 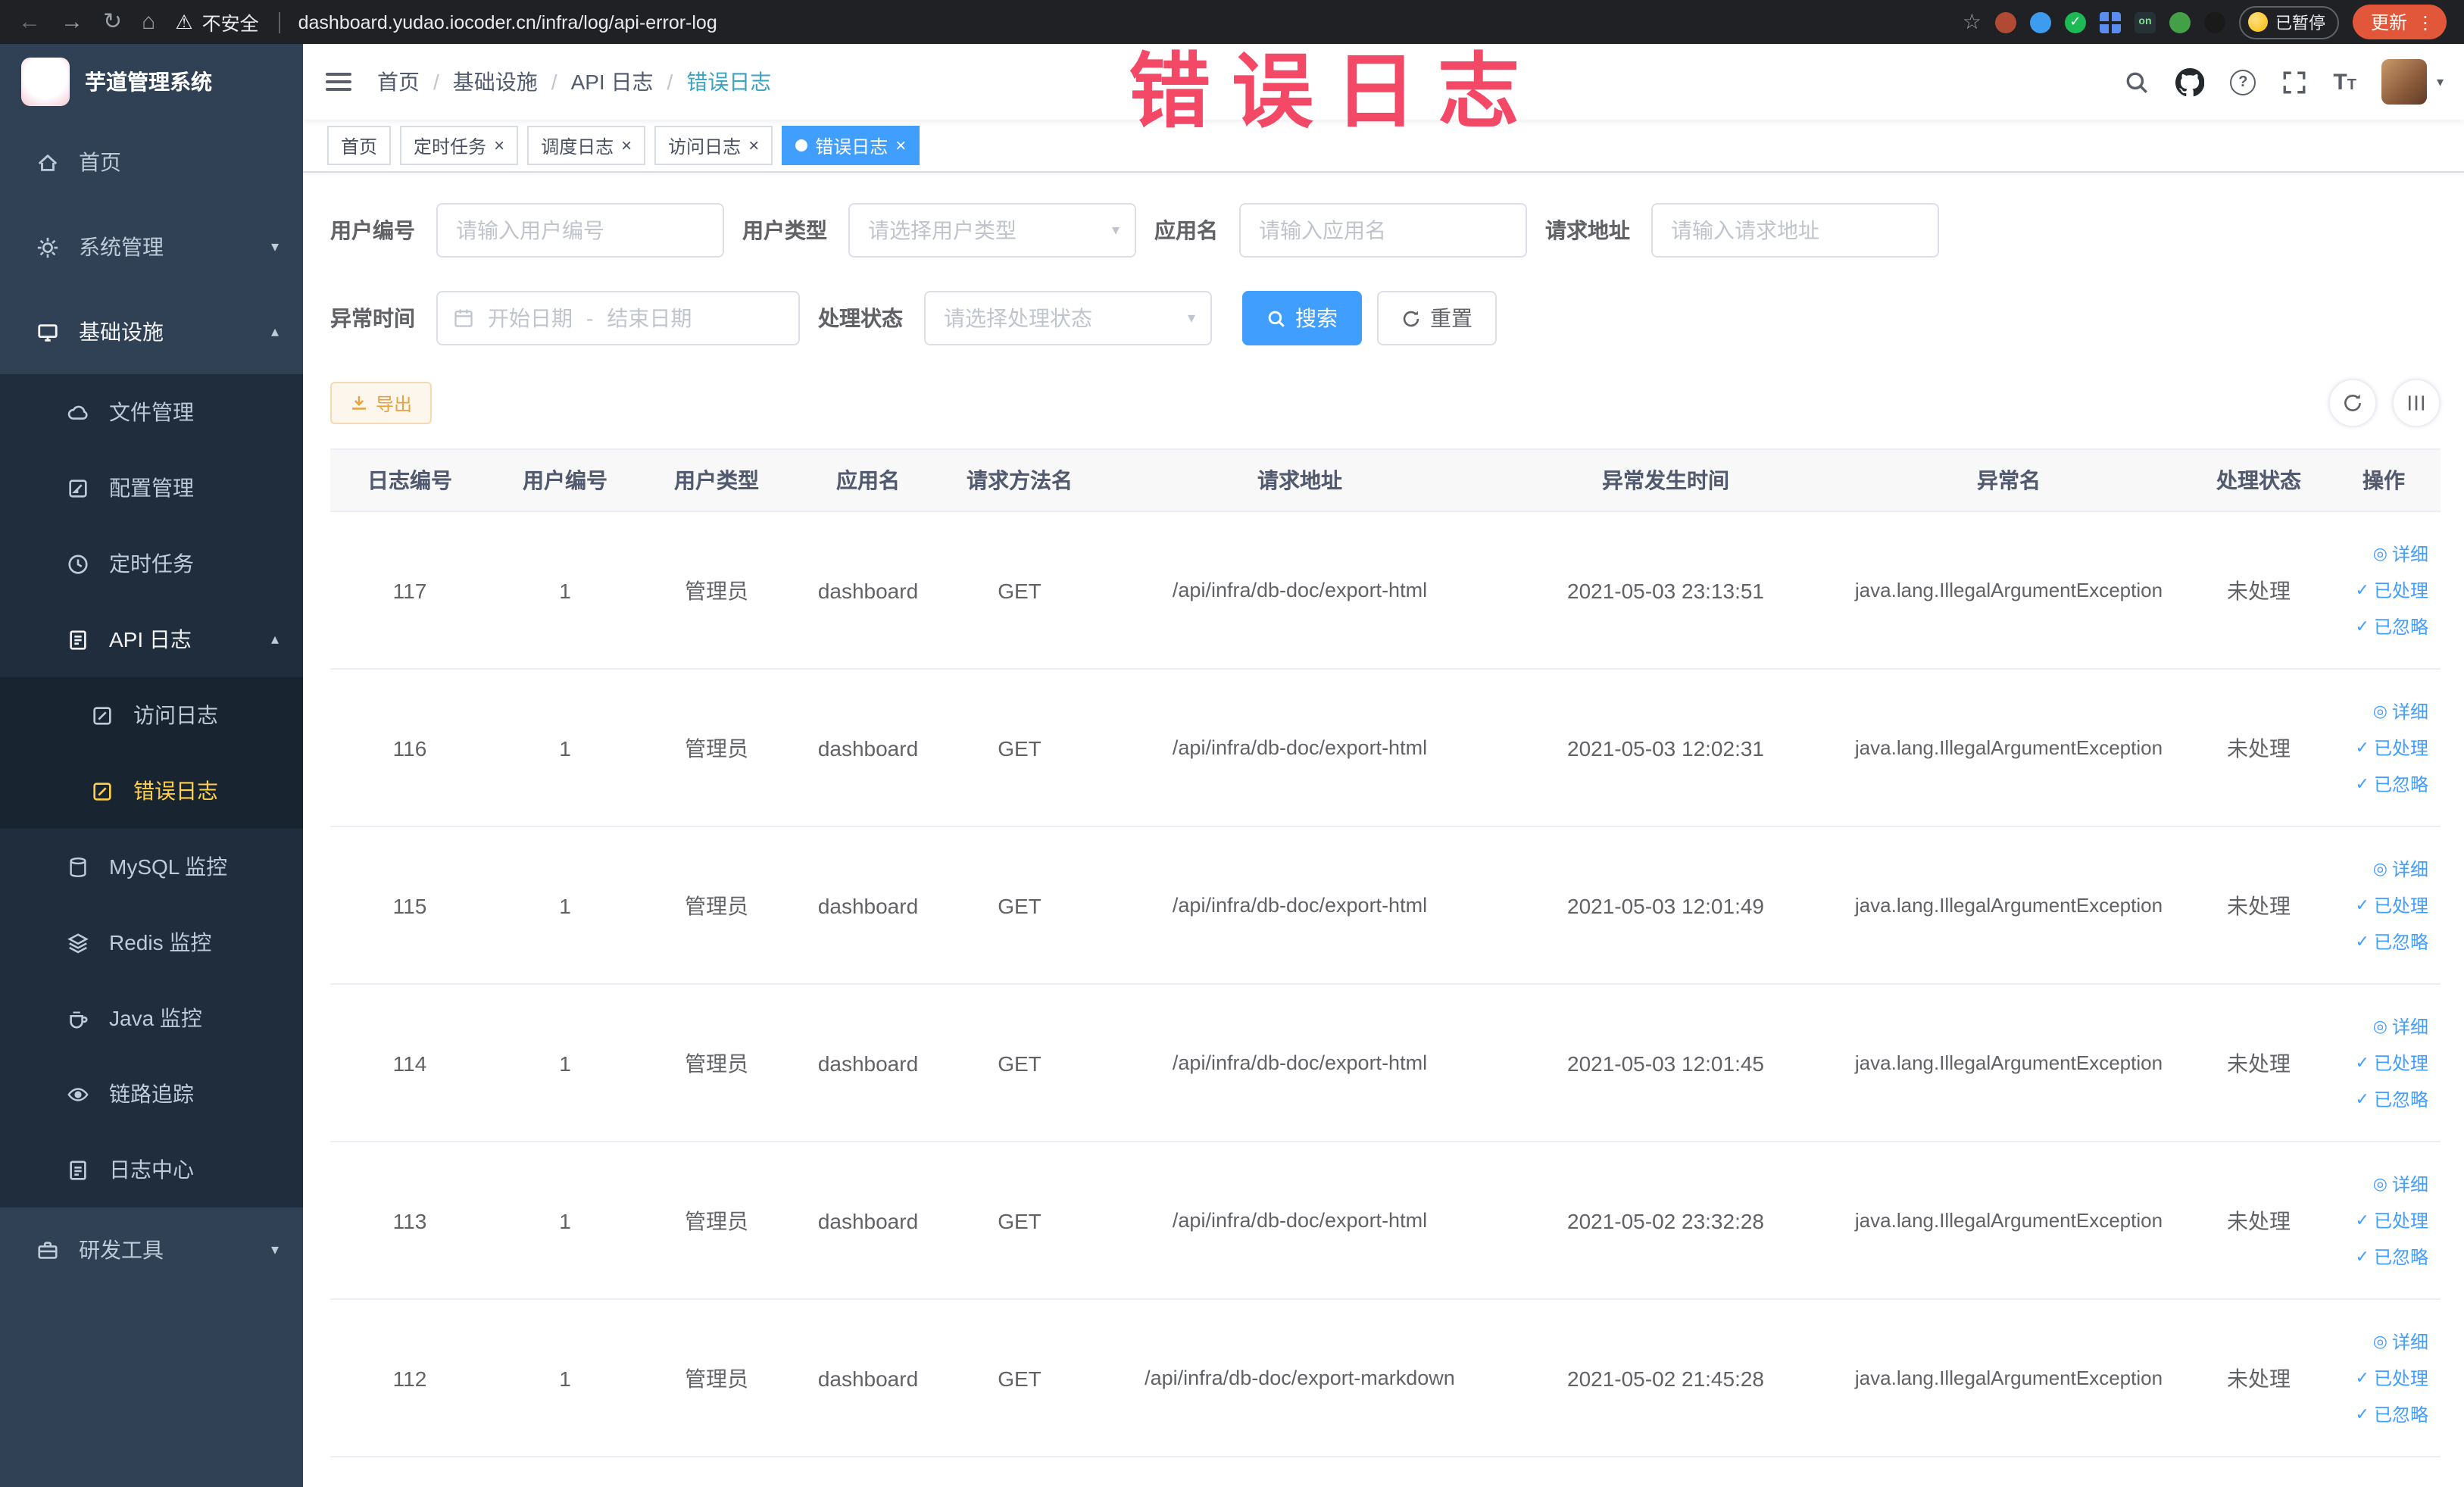 I want to click on browser-forward-icon: →, so click(x=72, y=22).